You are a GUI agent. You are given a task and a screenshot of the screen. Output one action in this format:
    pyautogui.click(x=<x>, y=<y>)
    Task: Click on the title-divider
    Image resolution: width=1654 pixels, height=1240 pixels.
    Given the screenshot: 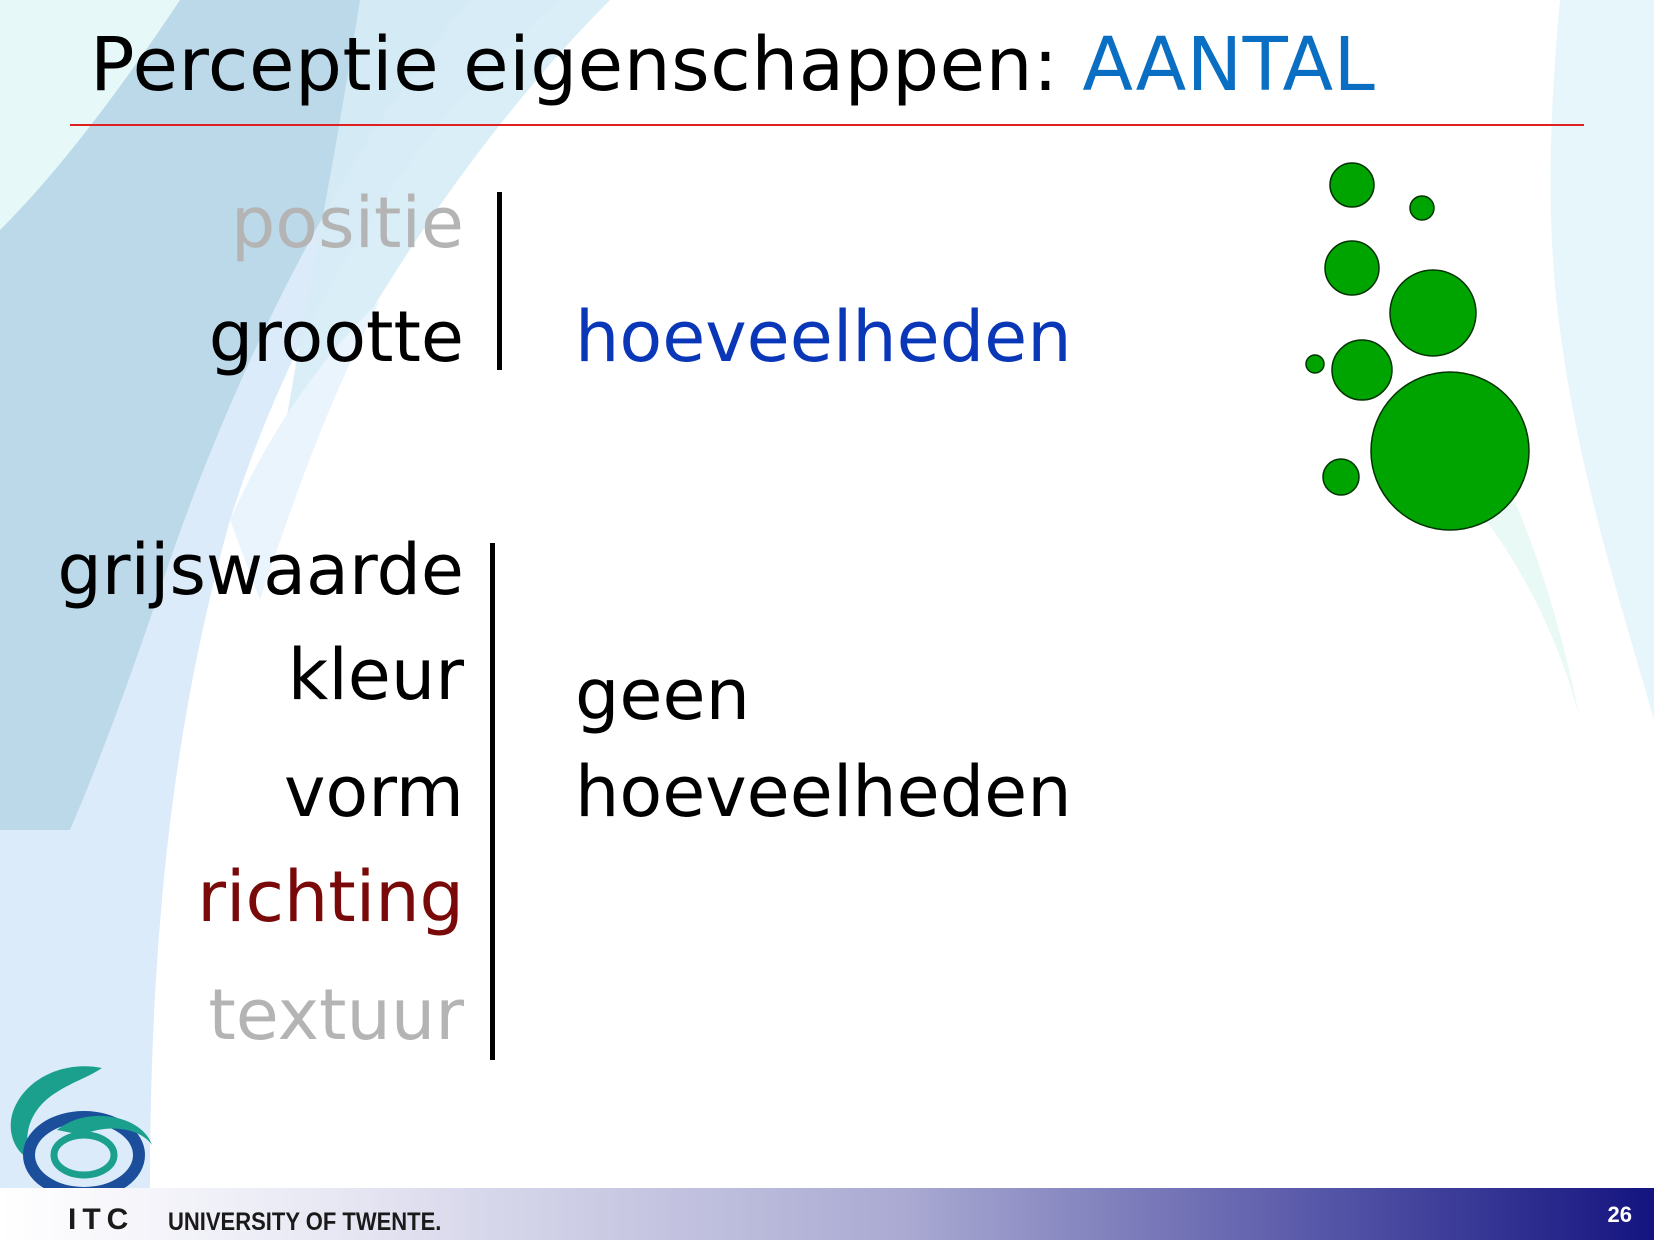 What is the action you would take?
    pyautogui.click(x=827, y=125)
    